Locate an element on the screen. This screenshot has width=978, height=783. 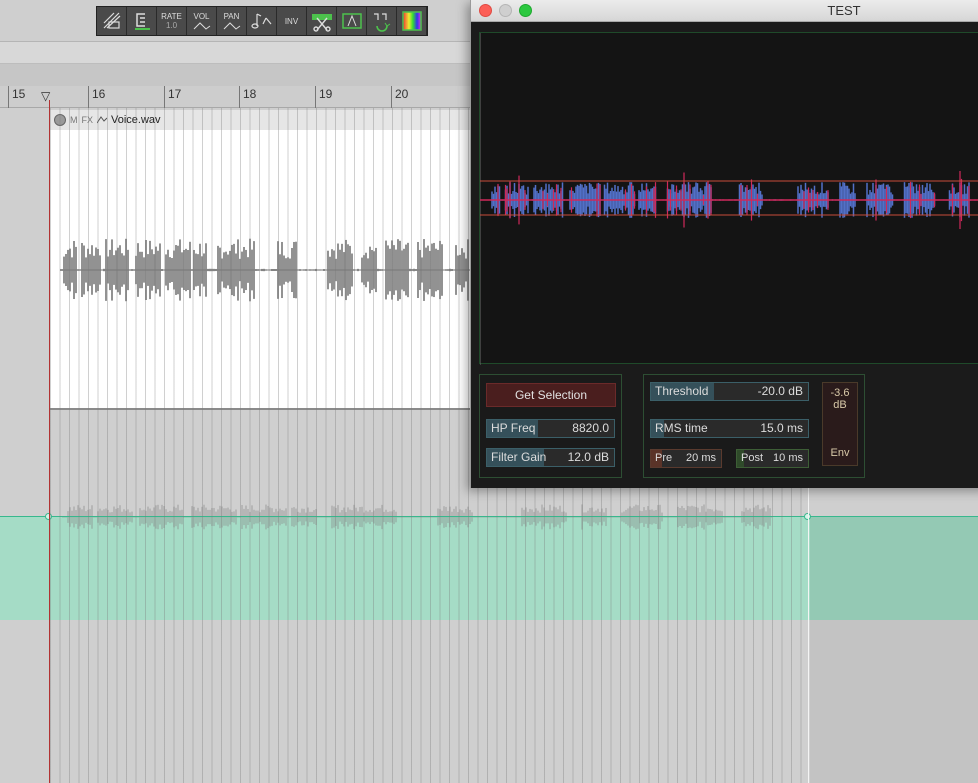
ruler-mark: 20 is located at coordinates (399, 97).